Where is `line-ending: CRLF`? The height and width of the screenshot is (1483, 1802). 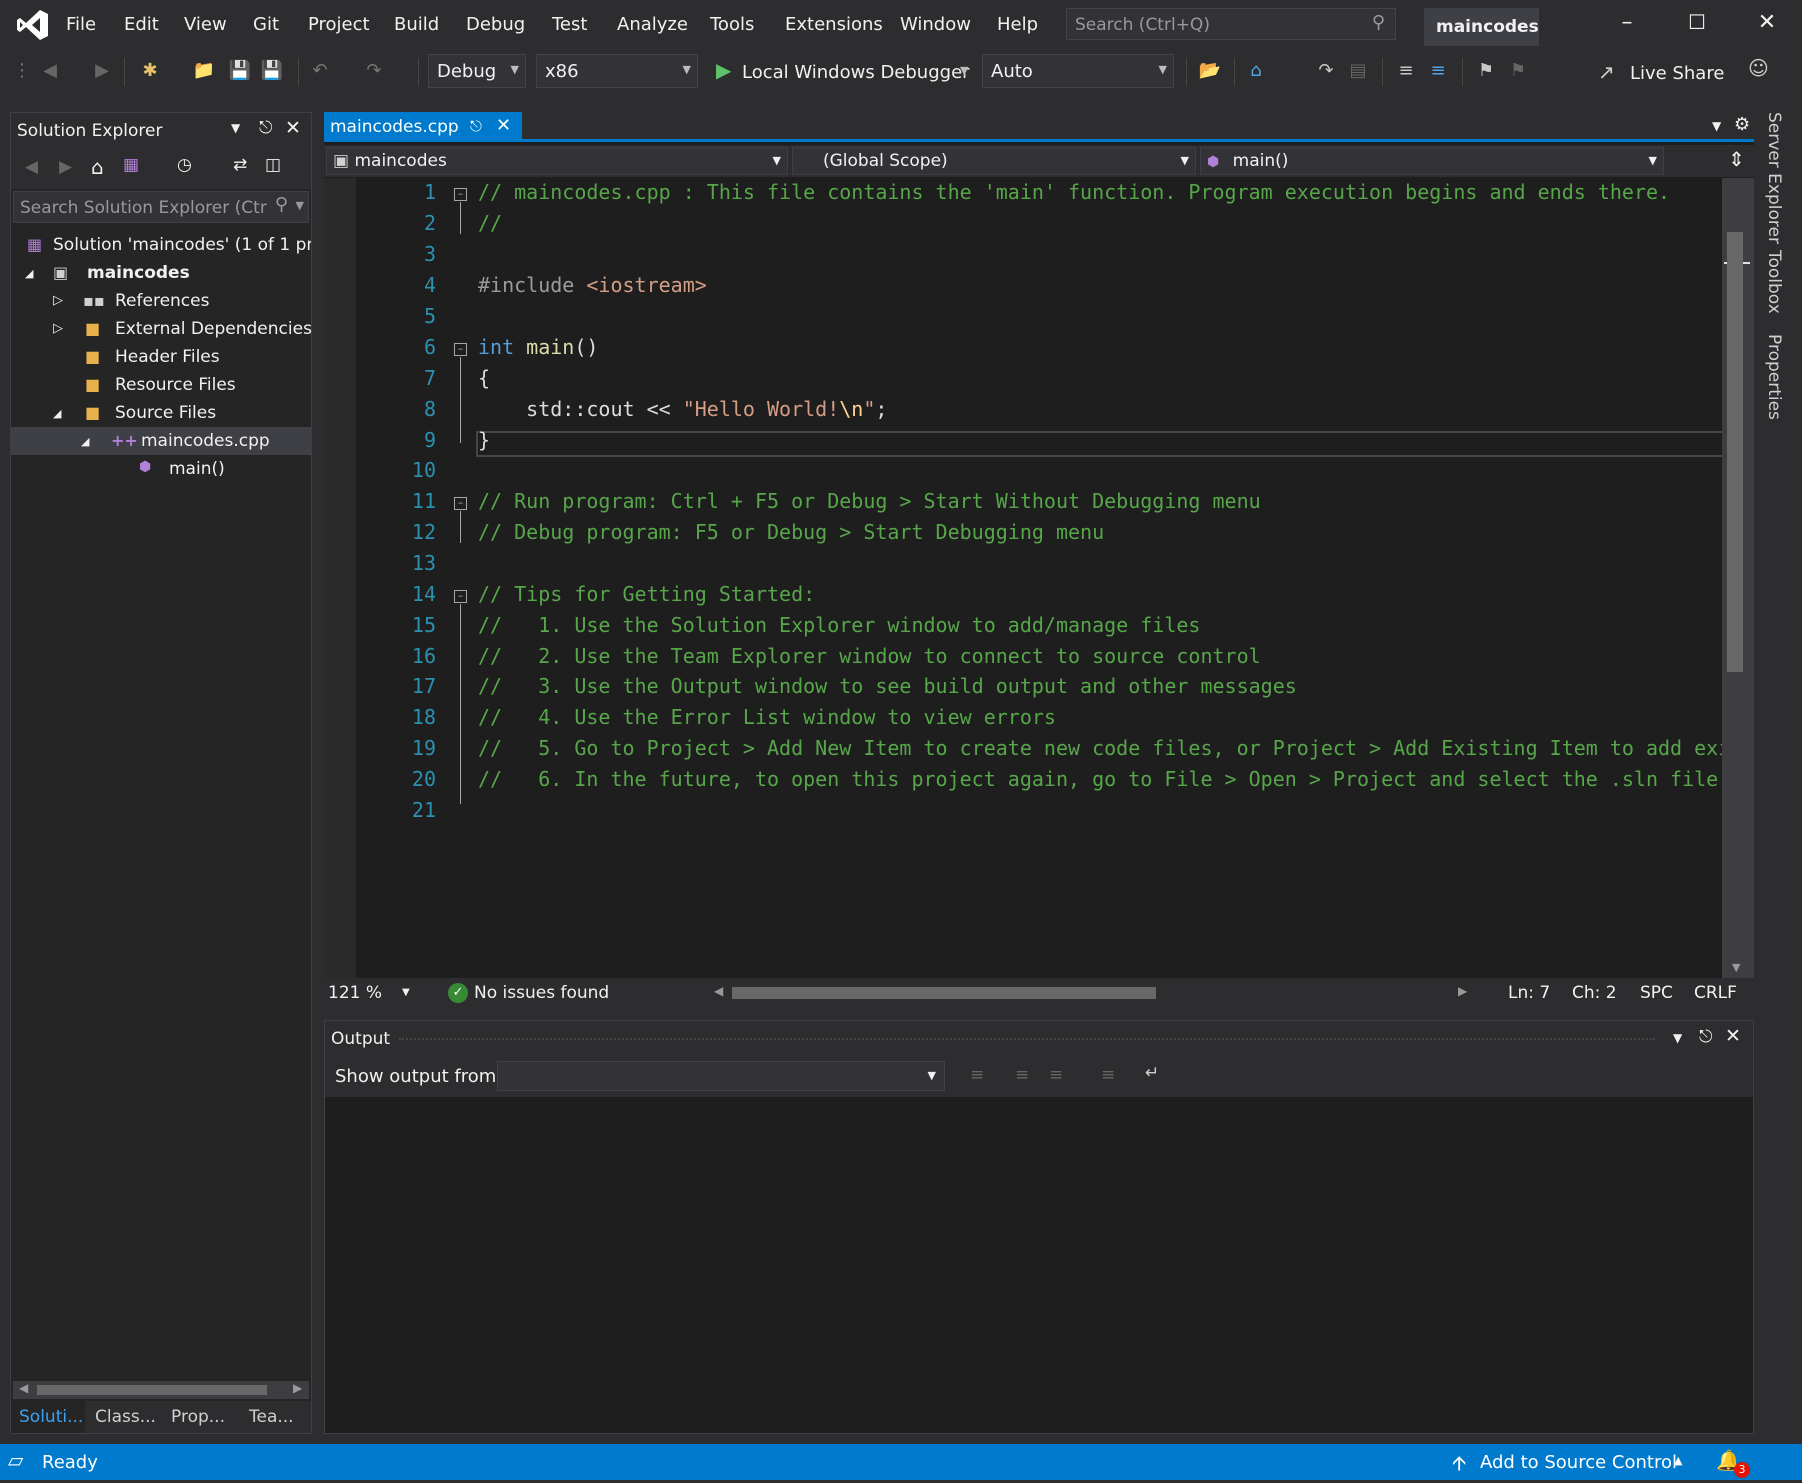
line-ending: CRLF is located at coordinates (1715, 993).